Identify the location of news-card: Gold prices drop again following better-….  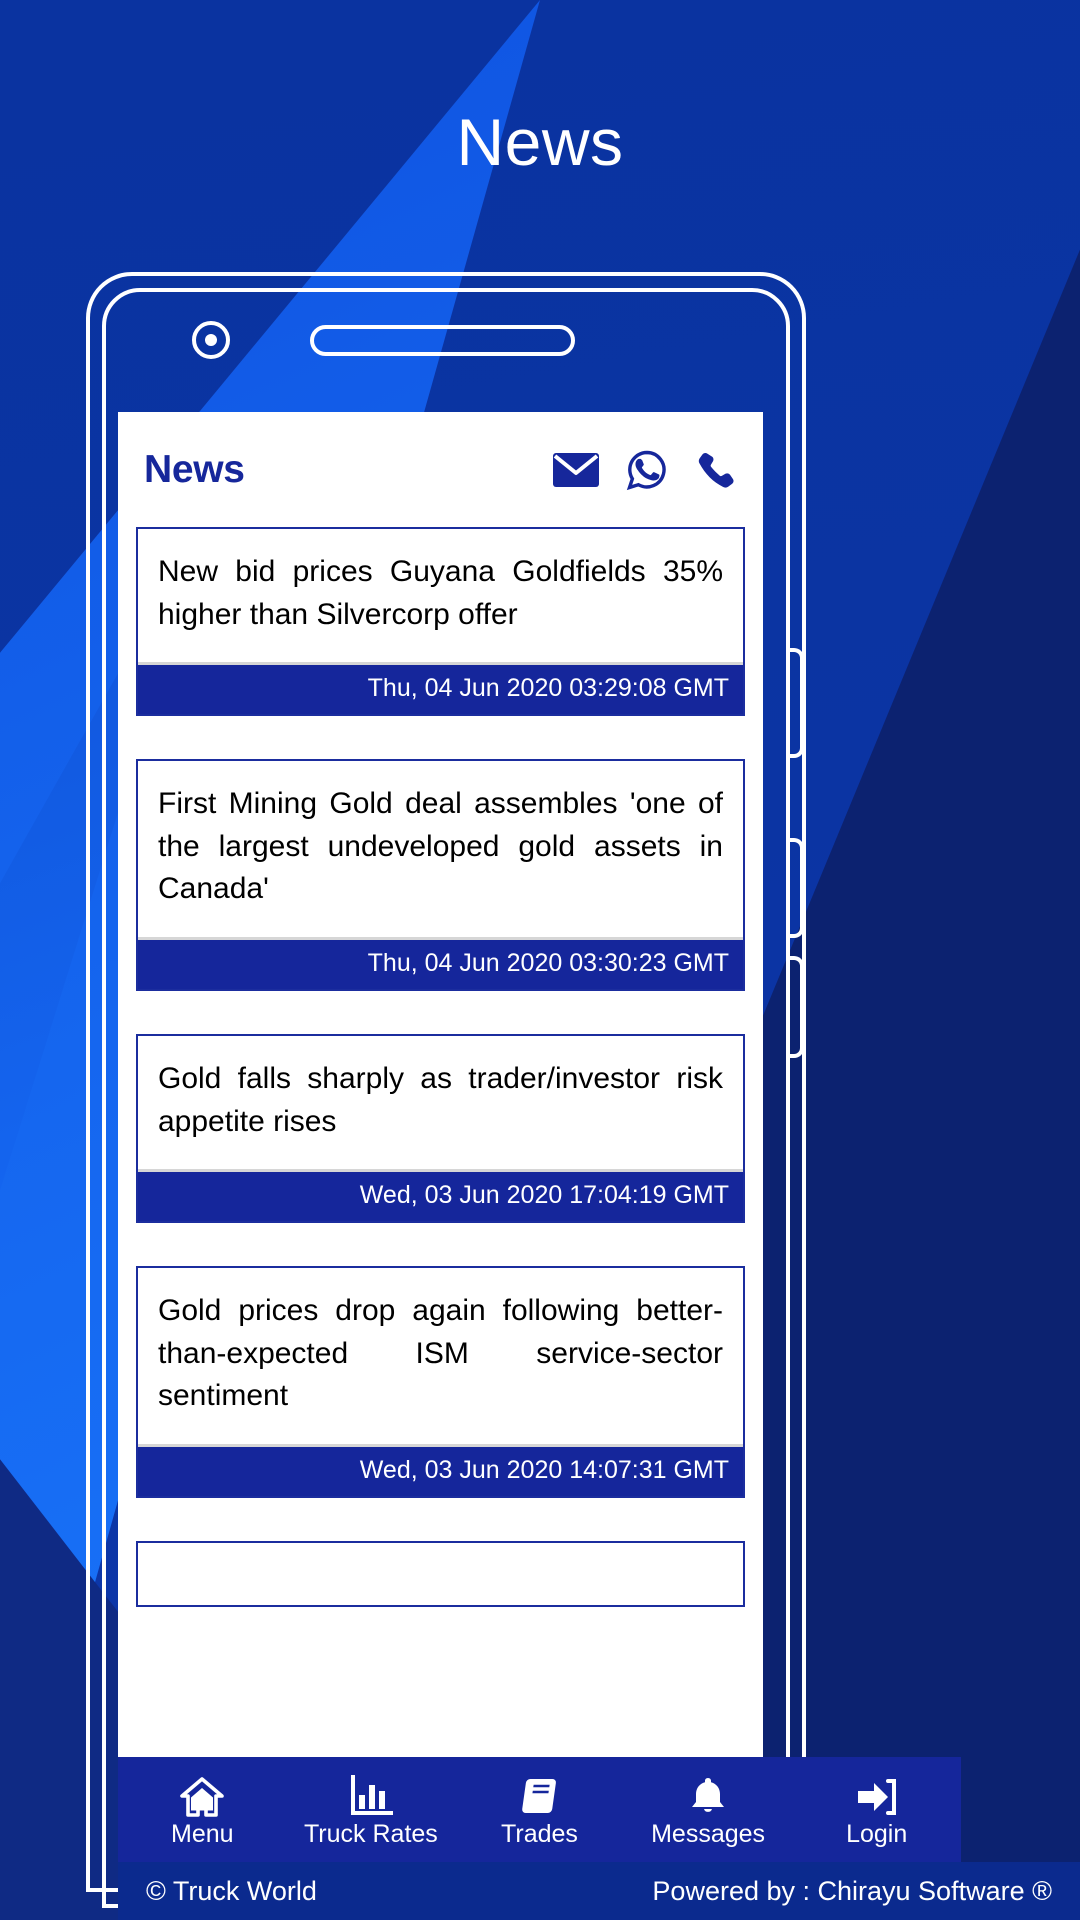
(440, 1382).